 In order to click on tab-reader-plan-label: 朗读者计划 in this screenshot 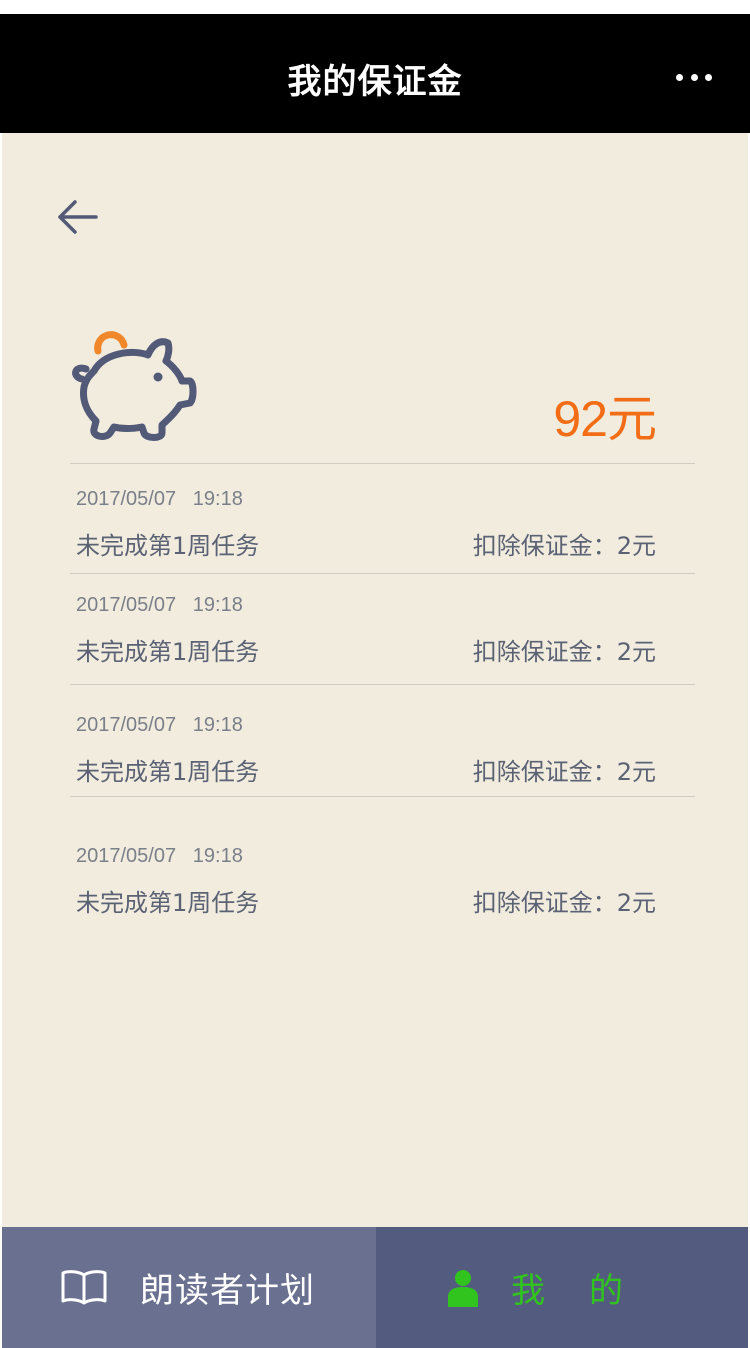, I will do `click(227, 1291)`.